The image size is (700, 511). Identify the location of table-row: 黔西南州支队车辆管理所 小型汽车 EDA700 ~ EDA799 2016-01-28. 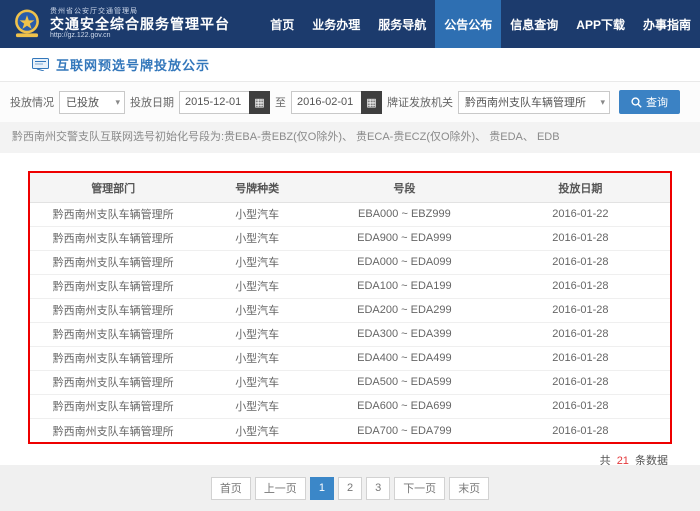
(350, 430).